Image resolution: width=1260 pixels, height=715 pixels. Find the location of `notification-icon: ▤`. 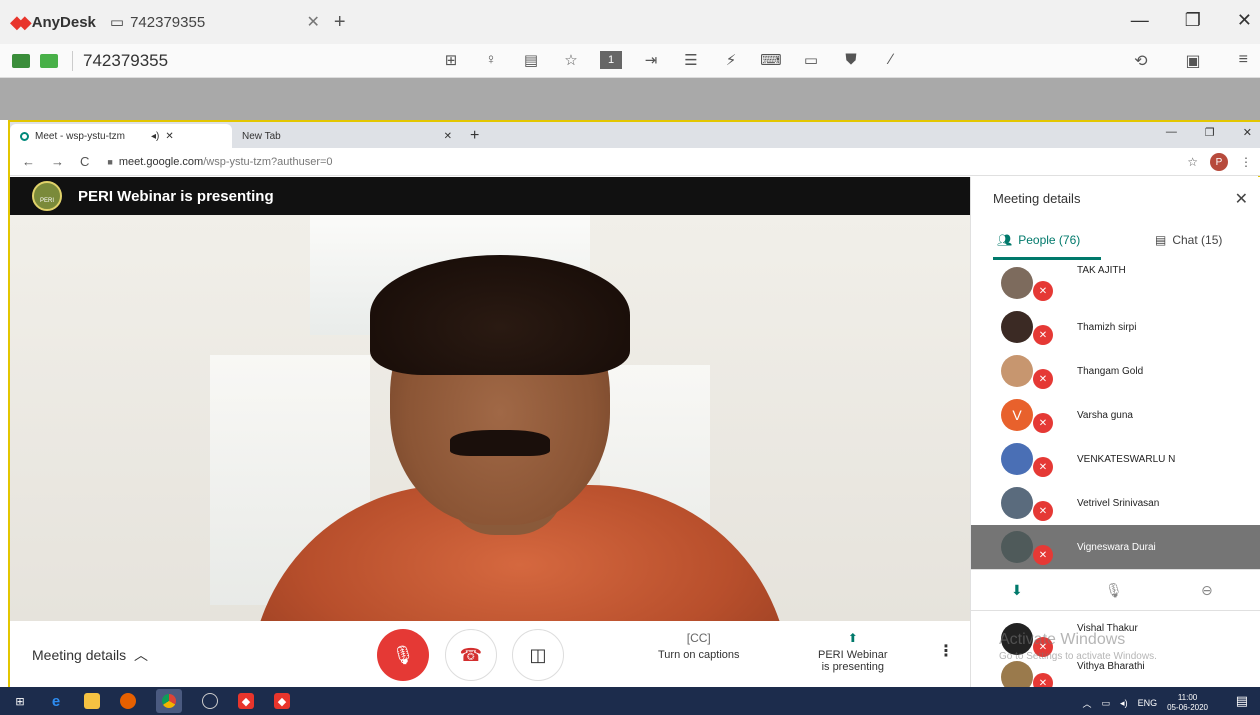

notification-icon: ▤ is located at coordinates (1242, 701).